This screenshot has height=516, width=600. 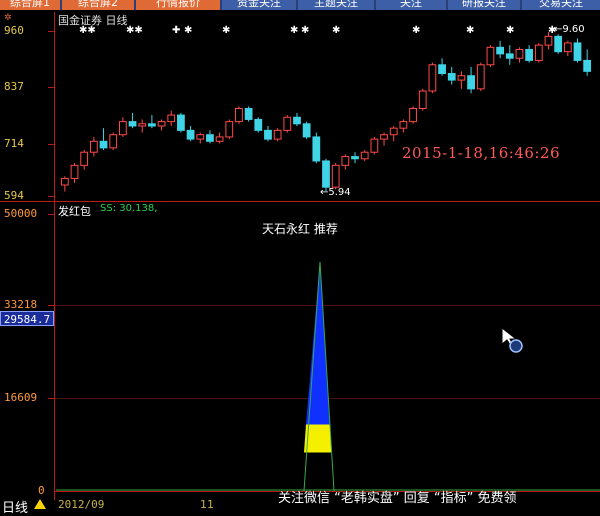 What do you see at coordinates (512, 339) in the screenshot?
I see `mouse-cursor-icon` at bounding box center [512, 339].